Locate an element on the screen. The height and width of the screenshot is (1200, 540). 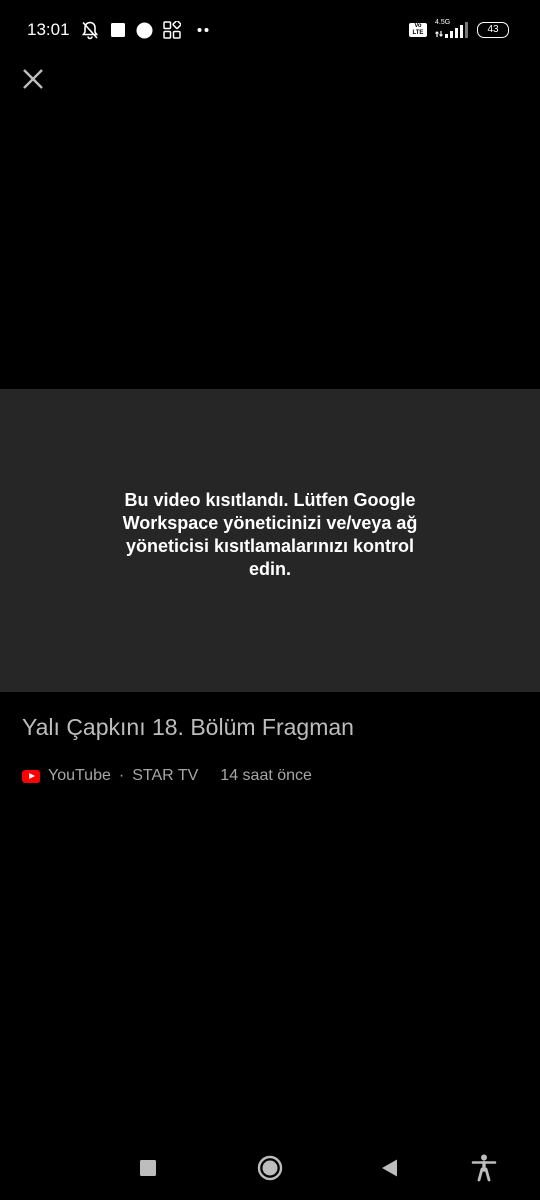
bell-off-icon is located at coordinates (90, 30).